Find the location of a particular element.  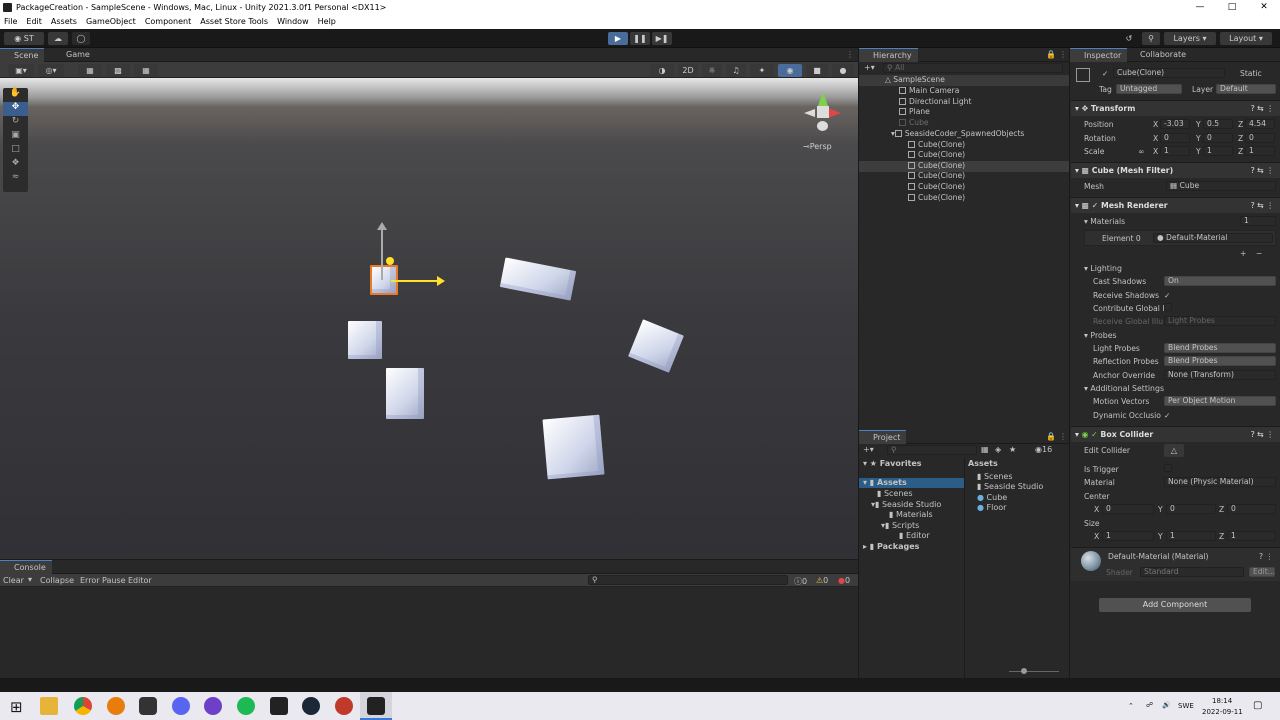

projection-label: ⊸Persp is located at coordinates (817, 146).